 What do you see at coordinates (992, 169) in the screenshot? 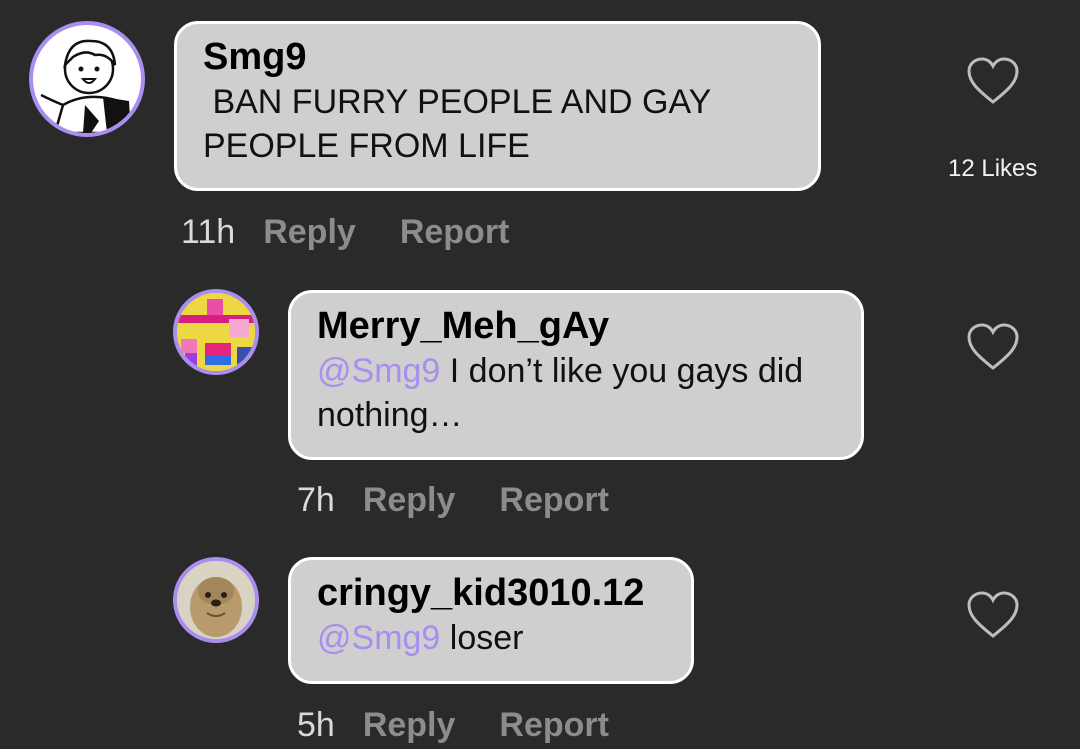
I see `like-count: 12 Likes` at bounding box center [992, 169].